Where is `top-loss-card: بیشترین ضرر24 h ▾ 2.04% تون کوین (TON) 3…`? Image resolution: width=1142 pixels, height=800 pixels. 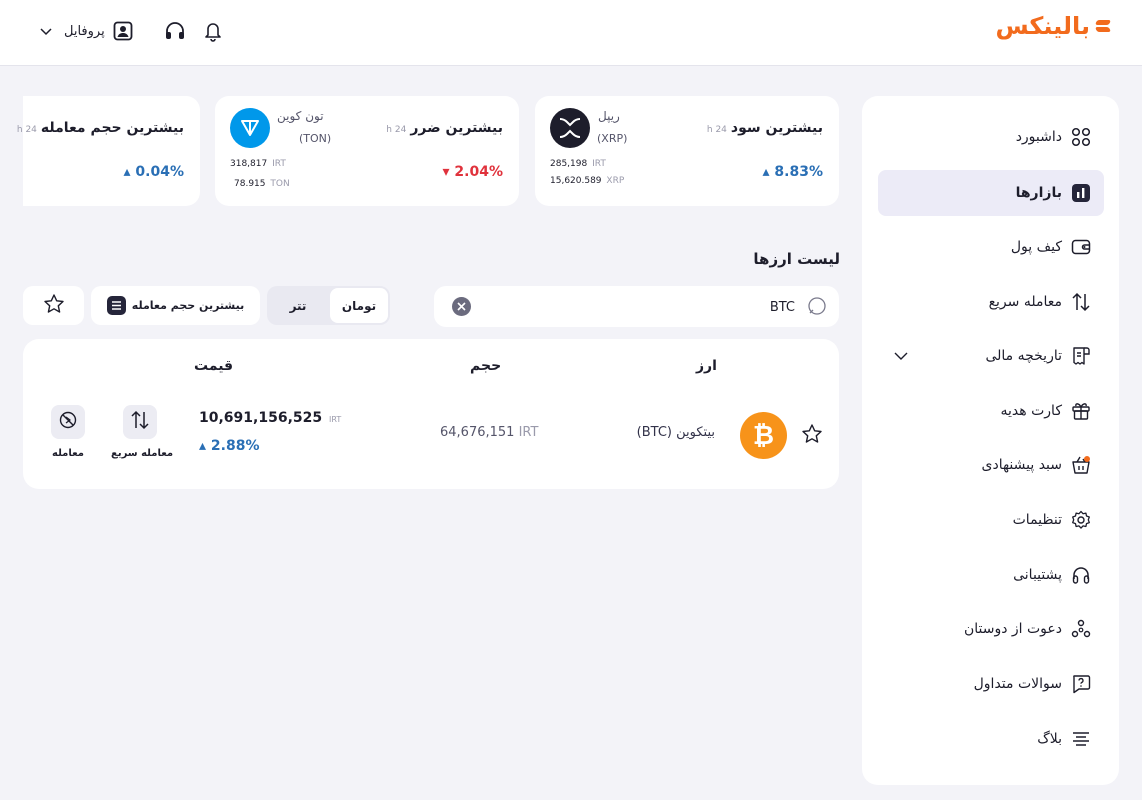
top-loss-card: بیشترین ضرر24 h ▾ 2.04% تون کوین (TON) 3… is located at coordinates (367, 151).